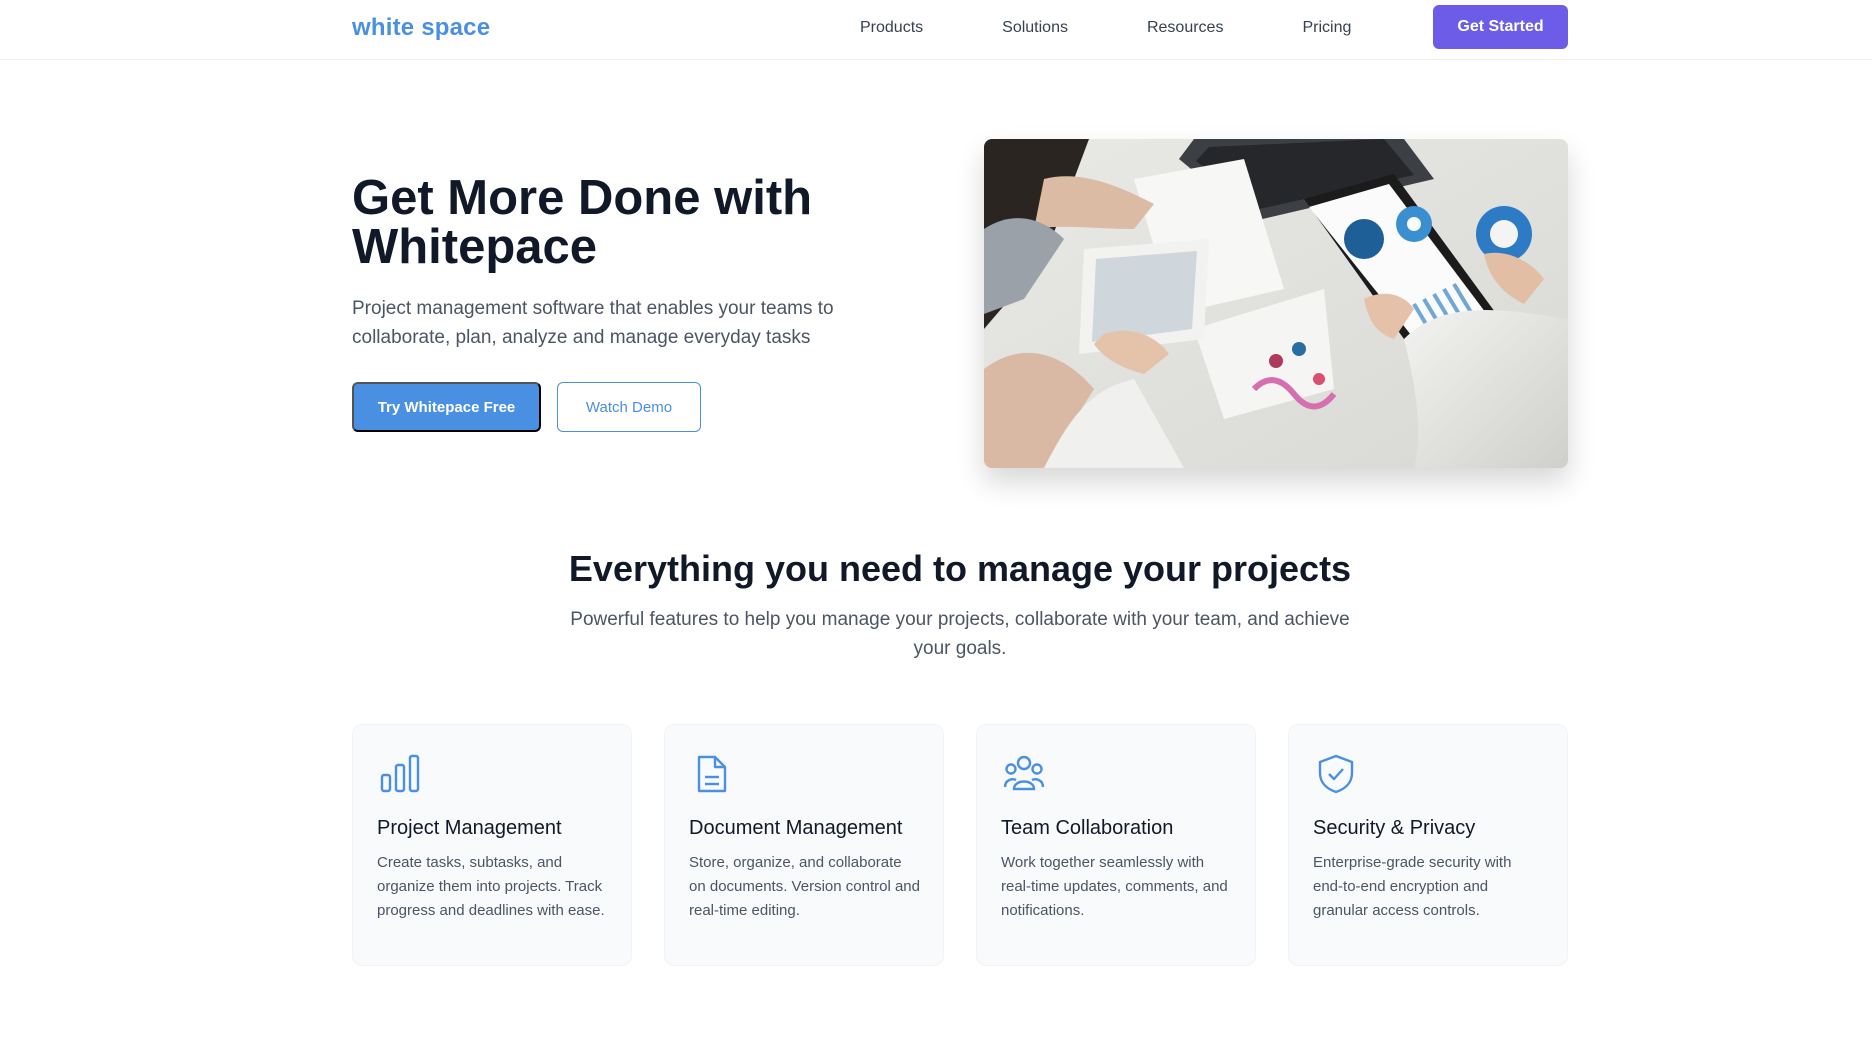  What do you see at coordinates (712, 774) in the screenshot?
I see `document-icon` at bounding box center [712, 774].